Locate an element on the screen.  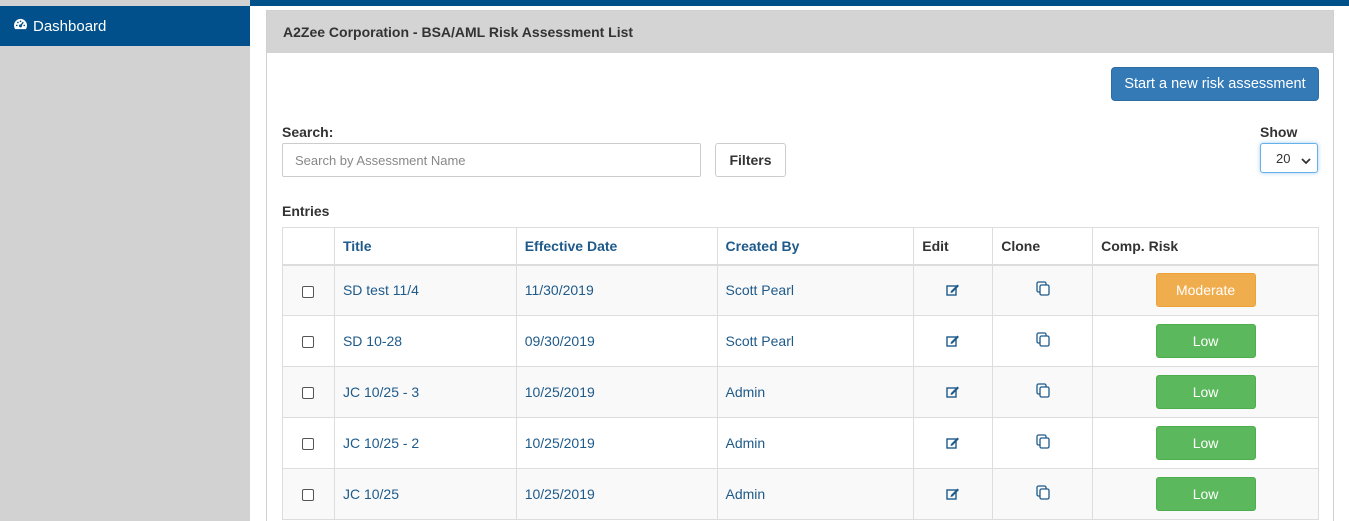
entries-label: Entries is located at coordinates (306, 211).